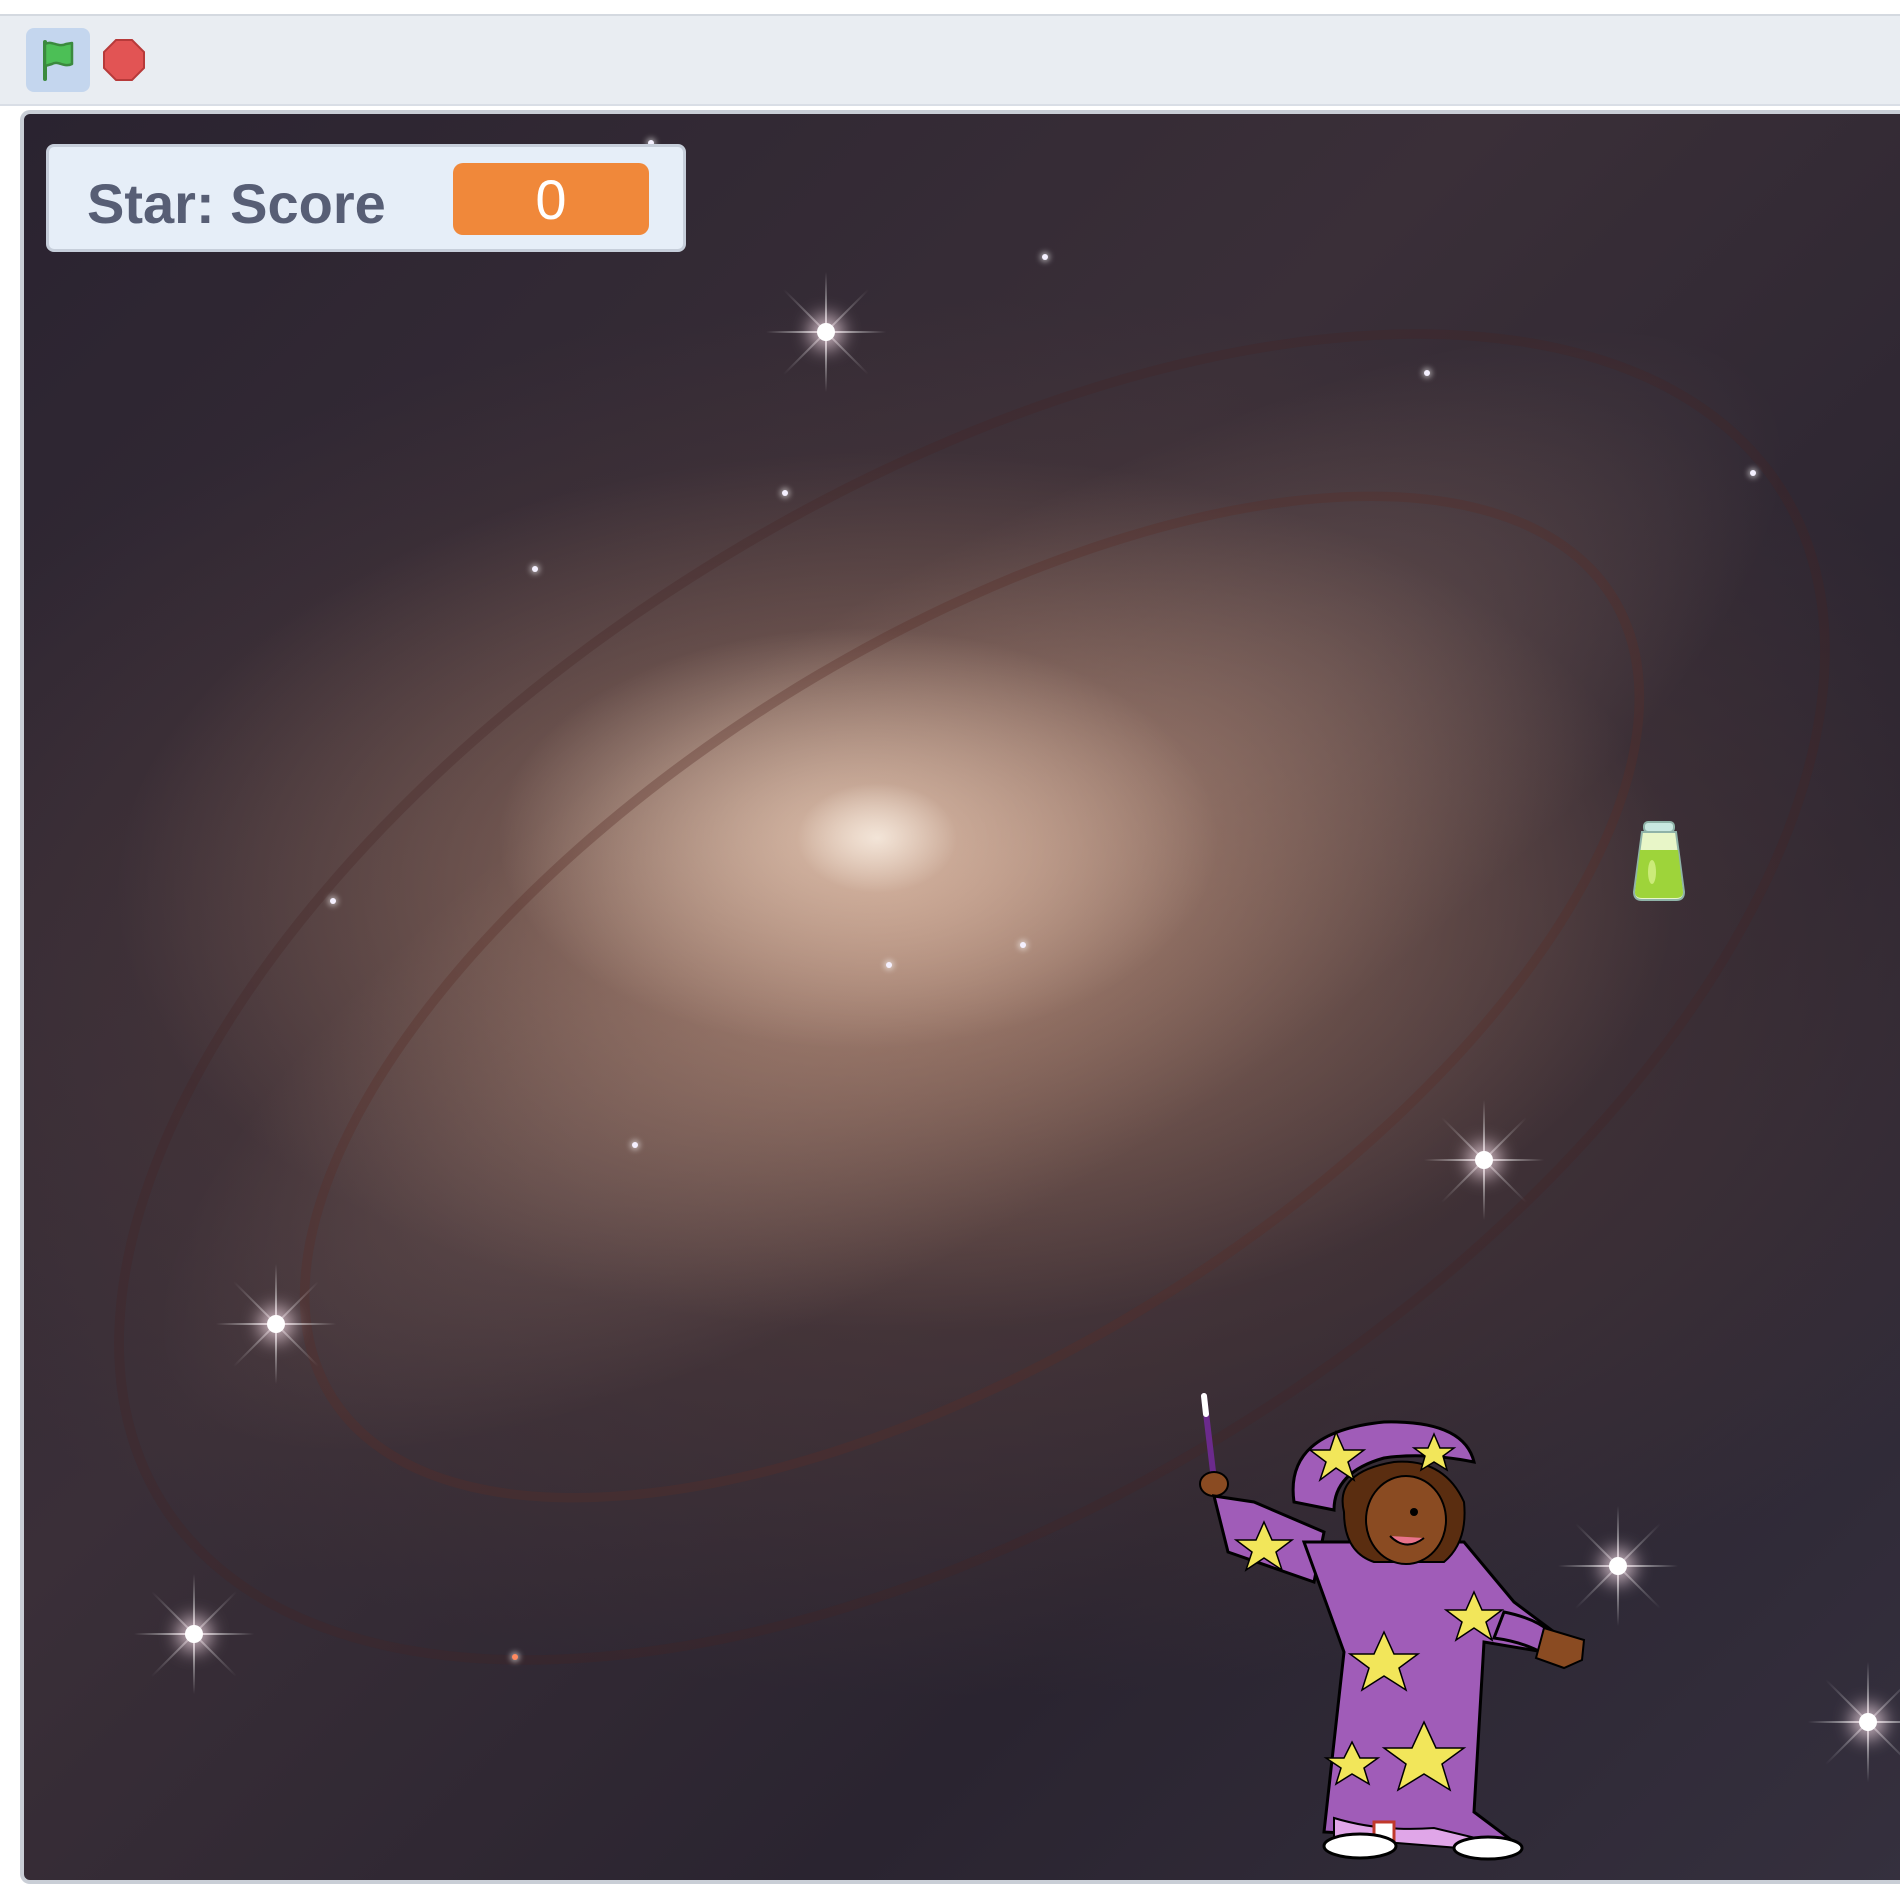  Describe the element at coordinates (950, 61) in the screenshot. I see `stage-toolbar` at that location.